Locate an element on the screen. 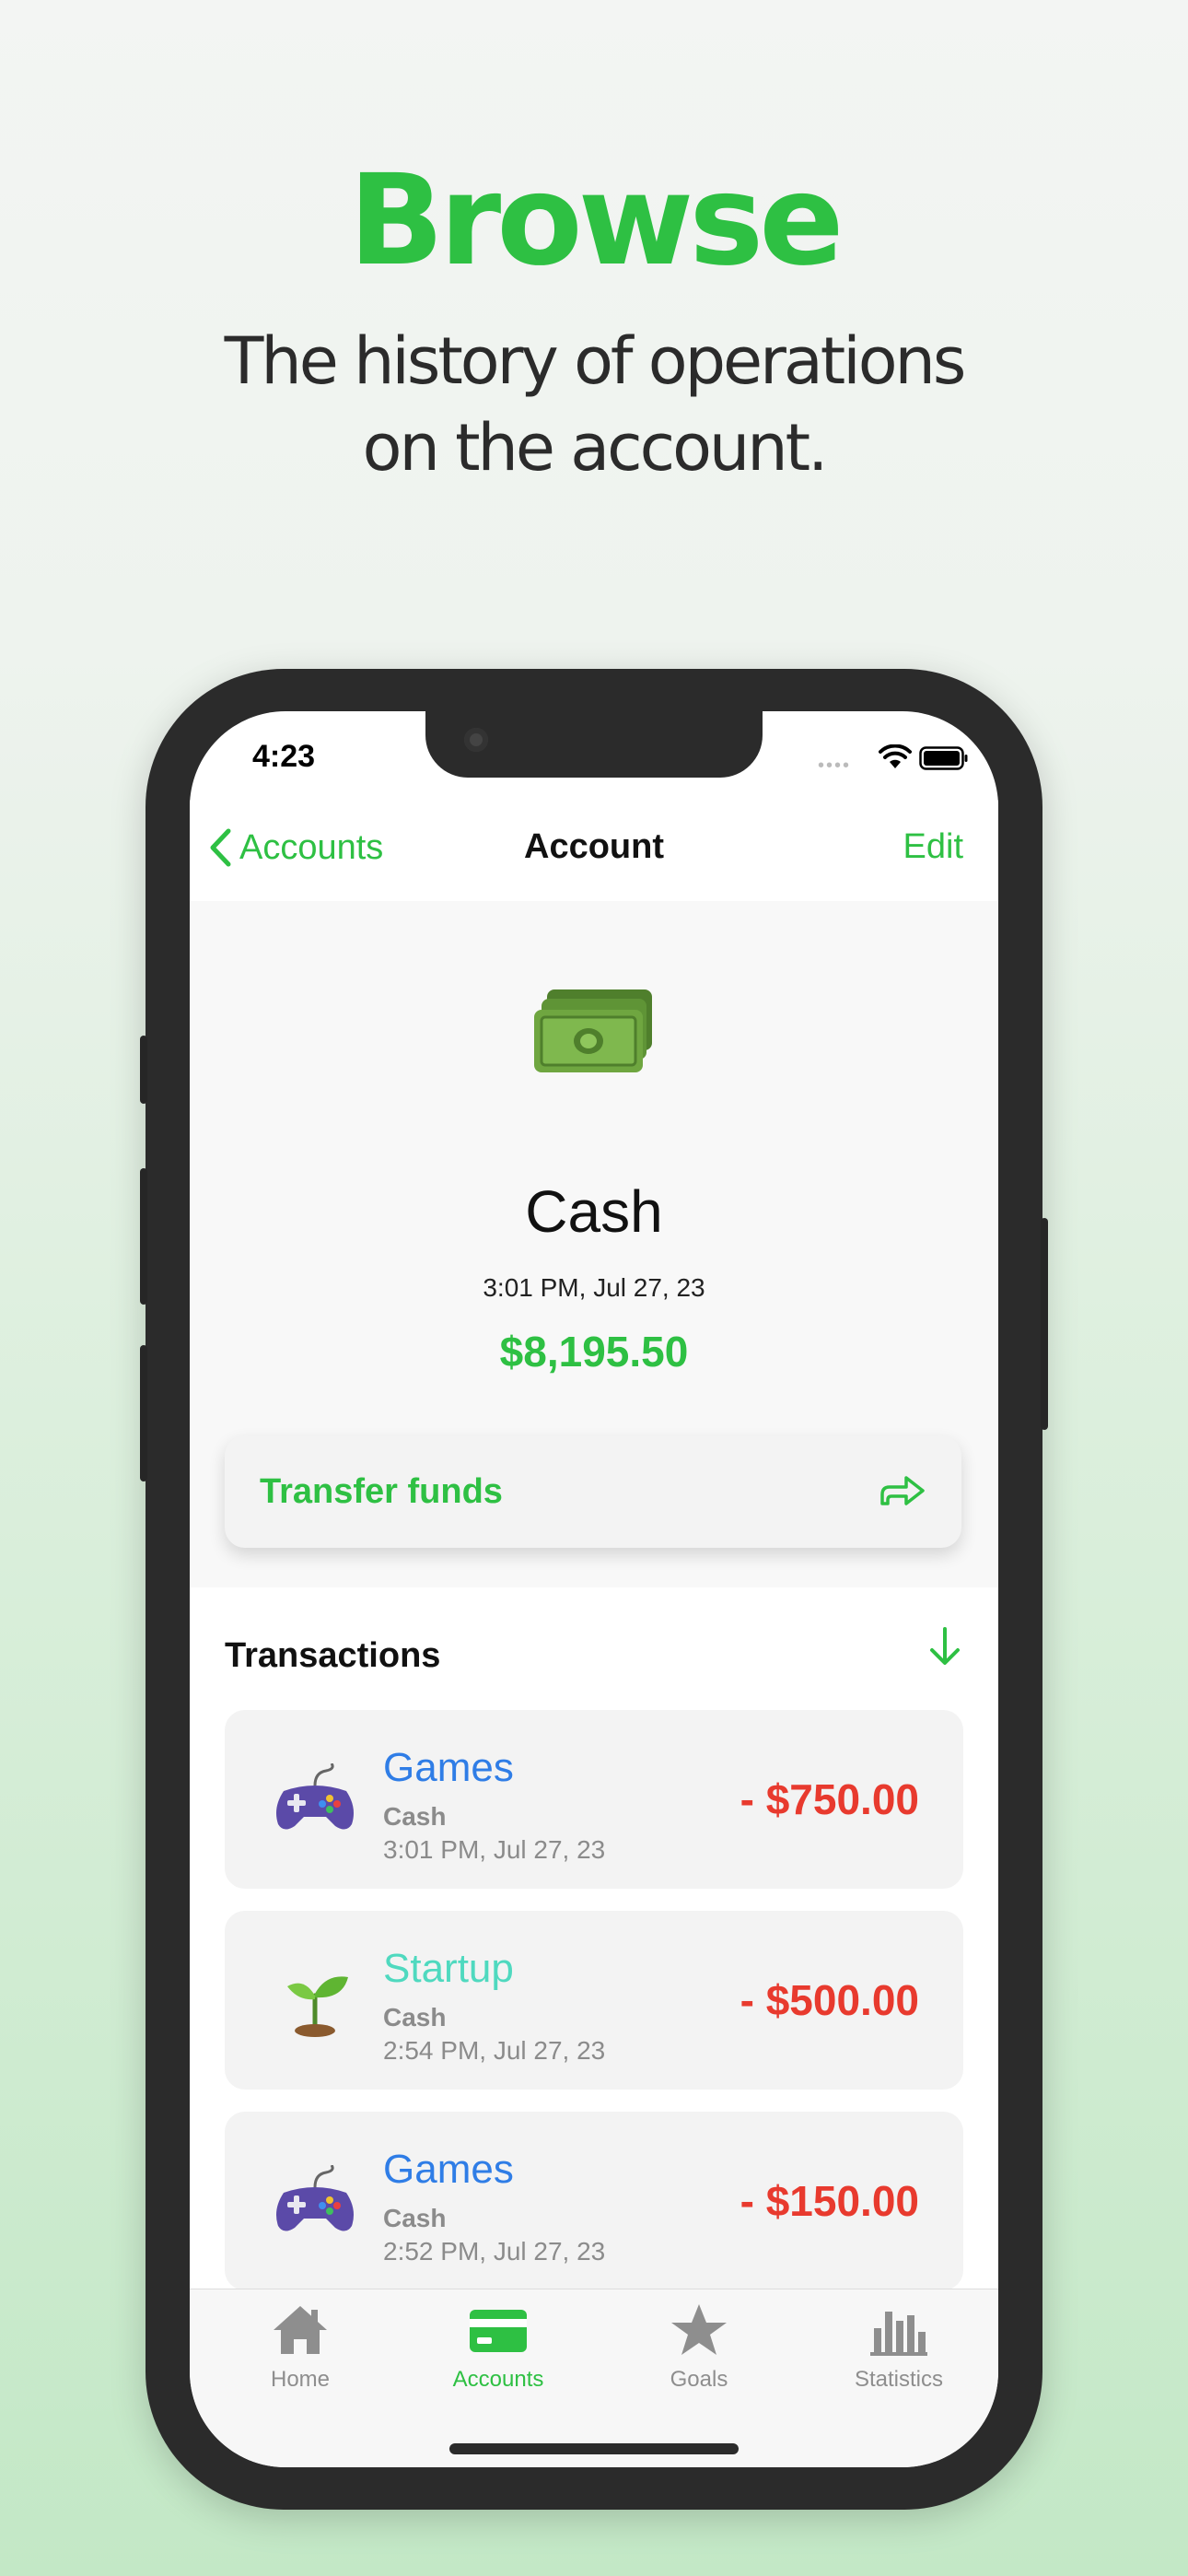 Image resolution: width=1188 pixels, height=2576 pixels. card-icon is located at coordinates (499, 2331).